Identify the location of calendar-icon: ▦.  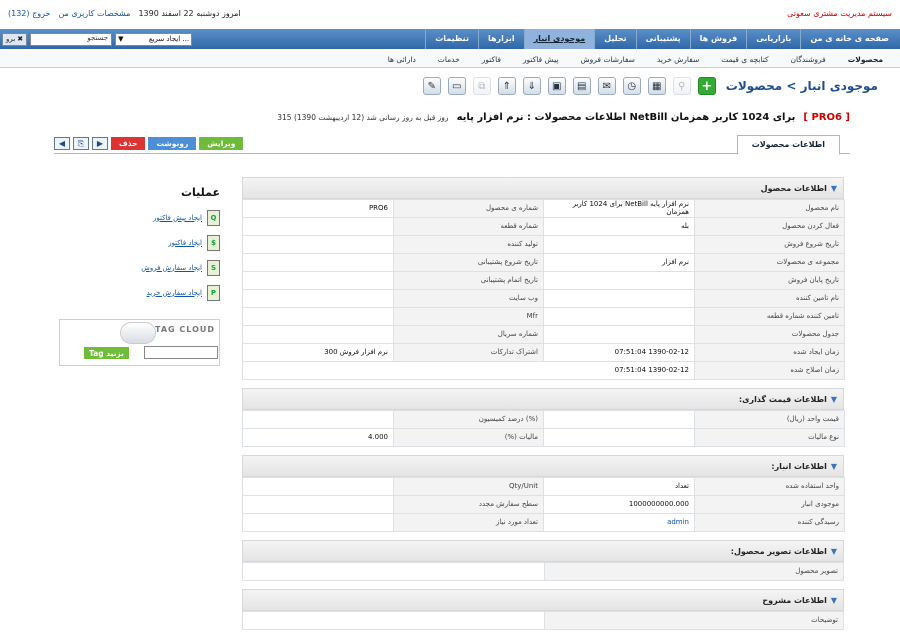
(656, 86).